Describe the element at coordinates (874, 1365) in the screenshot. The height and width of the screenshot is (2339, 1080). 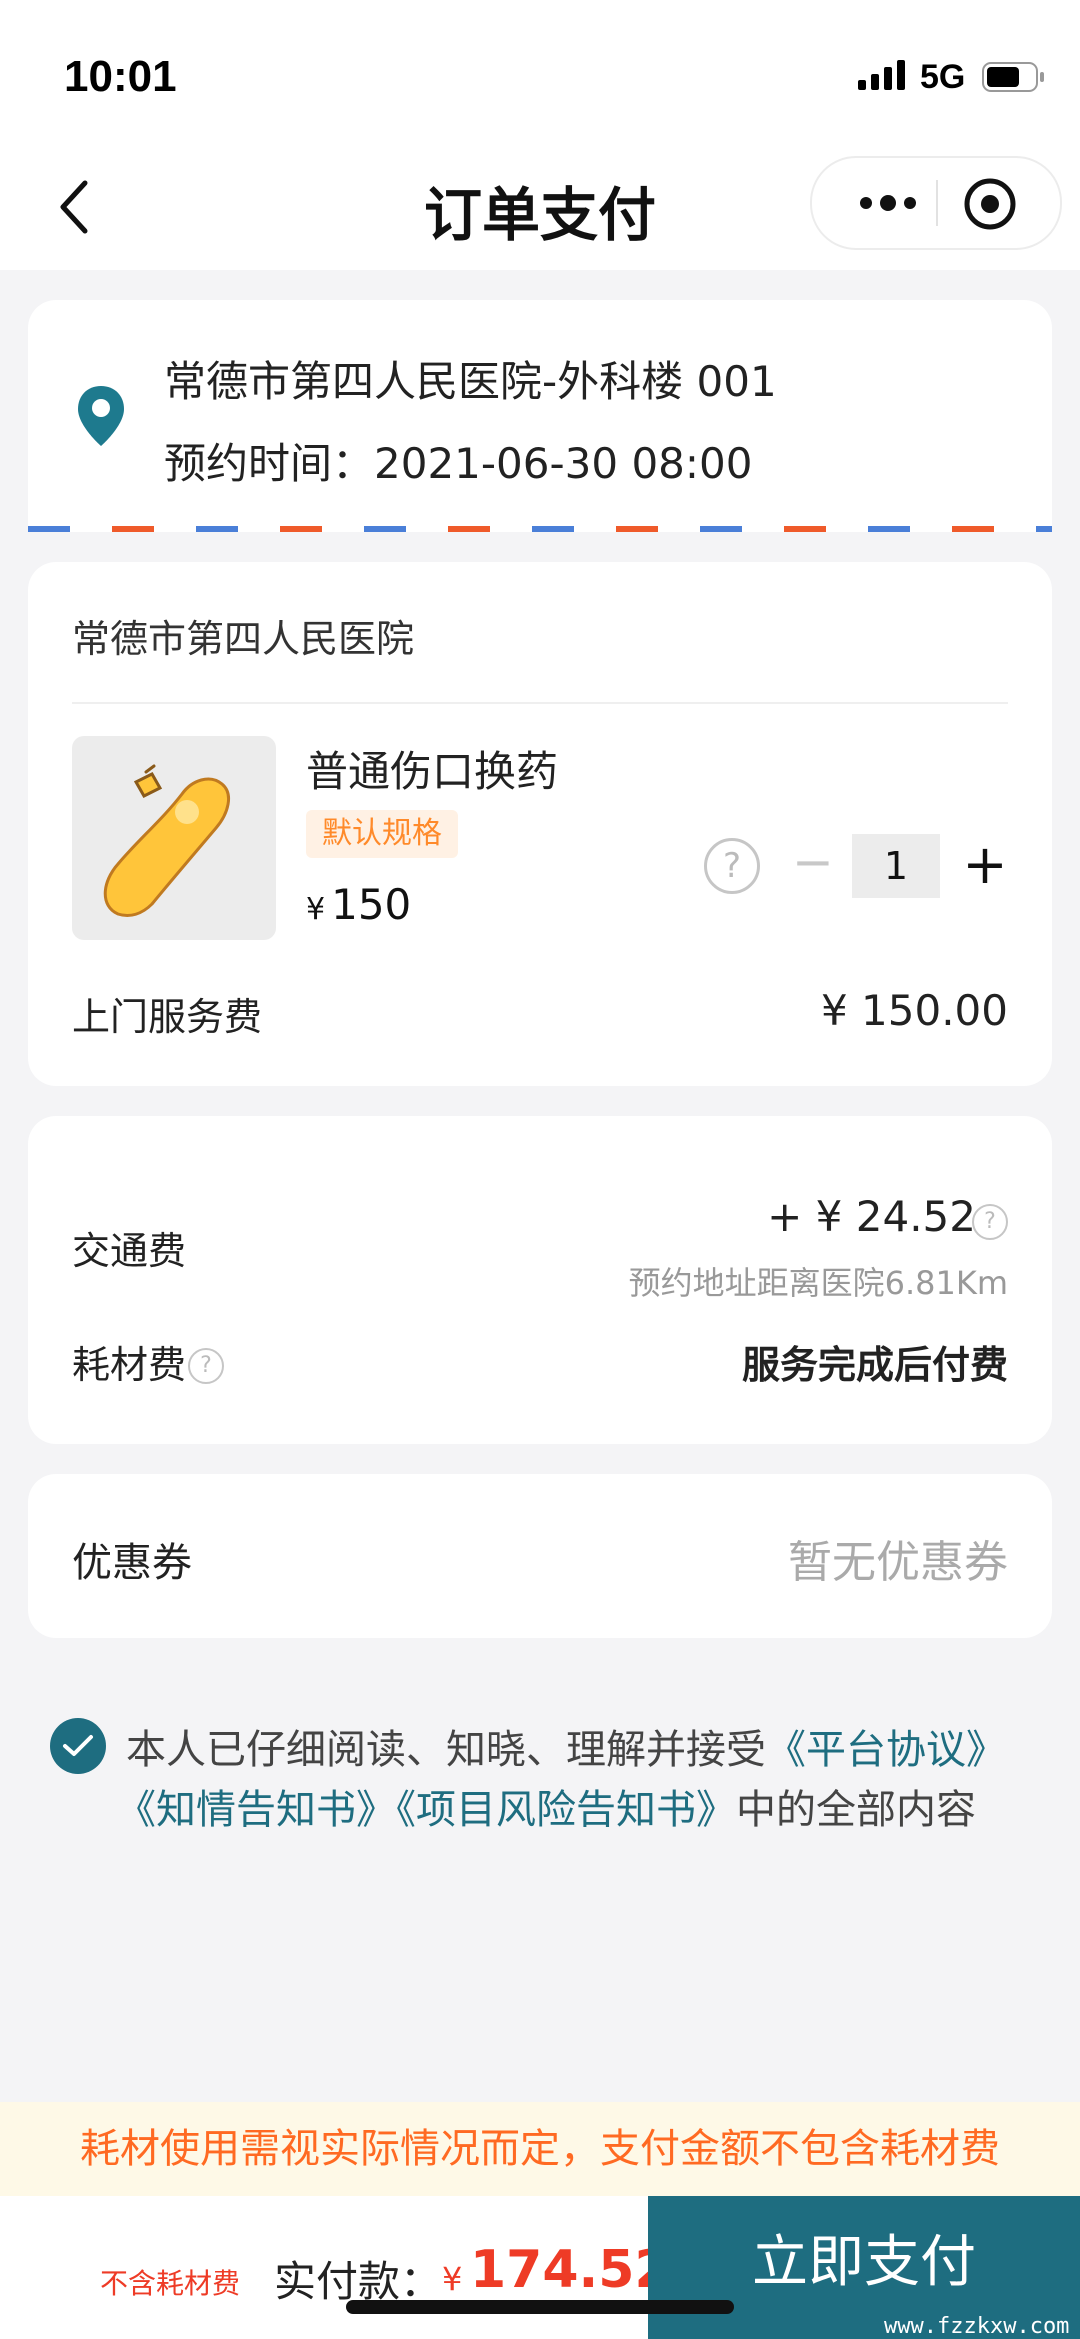
I see `consumable-fee-value: 服务完成后付费` at that location.